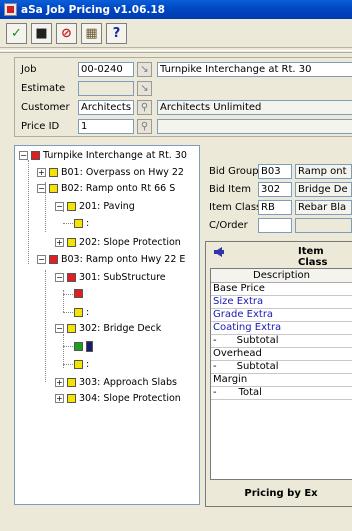 The height and width of the screenshot is (531, 352). What do you see at coordinates (144, 88) in the screenshot?
I see `estimate-lookup-button: ↘` at bounding box center [144, 88].